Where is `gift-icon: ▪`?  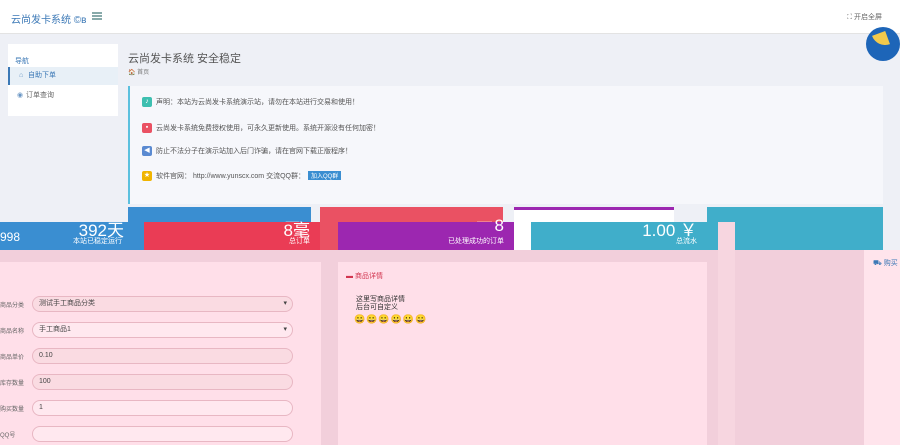
gift-icon: ▪ is located at coordinates (147, 128).